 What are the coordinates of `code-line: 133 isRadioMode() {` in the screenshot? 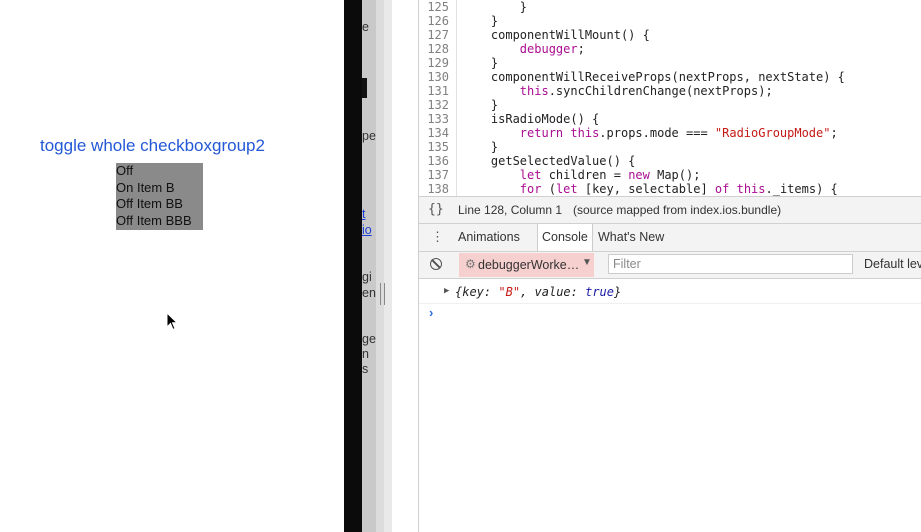 It's located at (670, 119).